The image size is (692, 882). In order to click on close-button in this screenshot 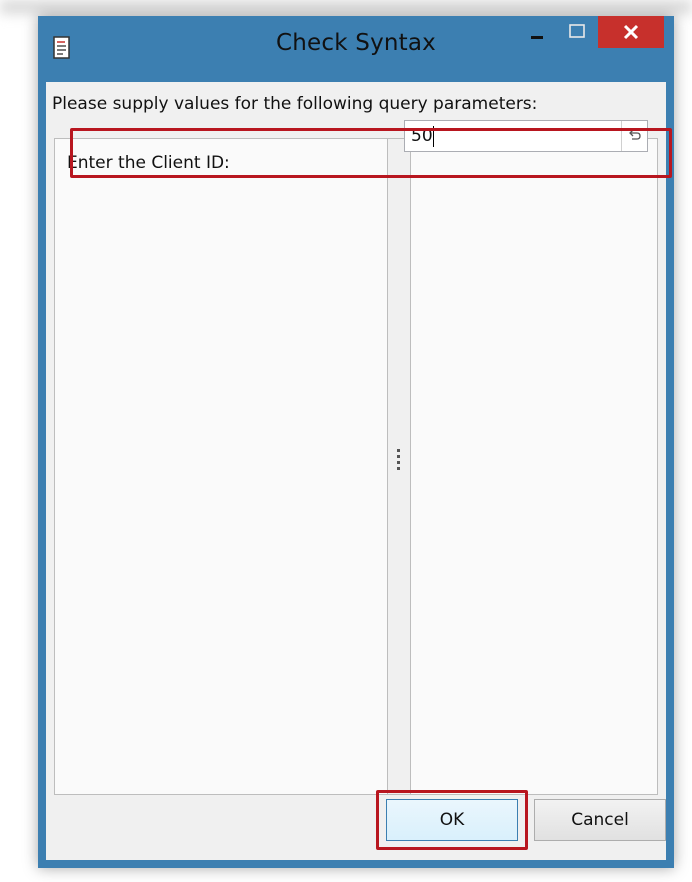, I will do `click(631, 32)`.